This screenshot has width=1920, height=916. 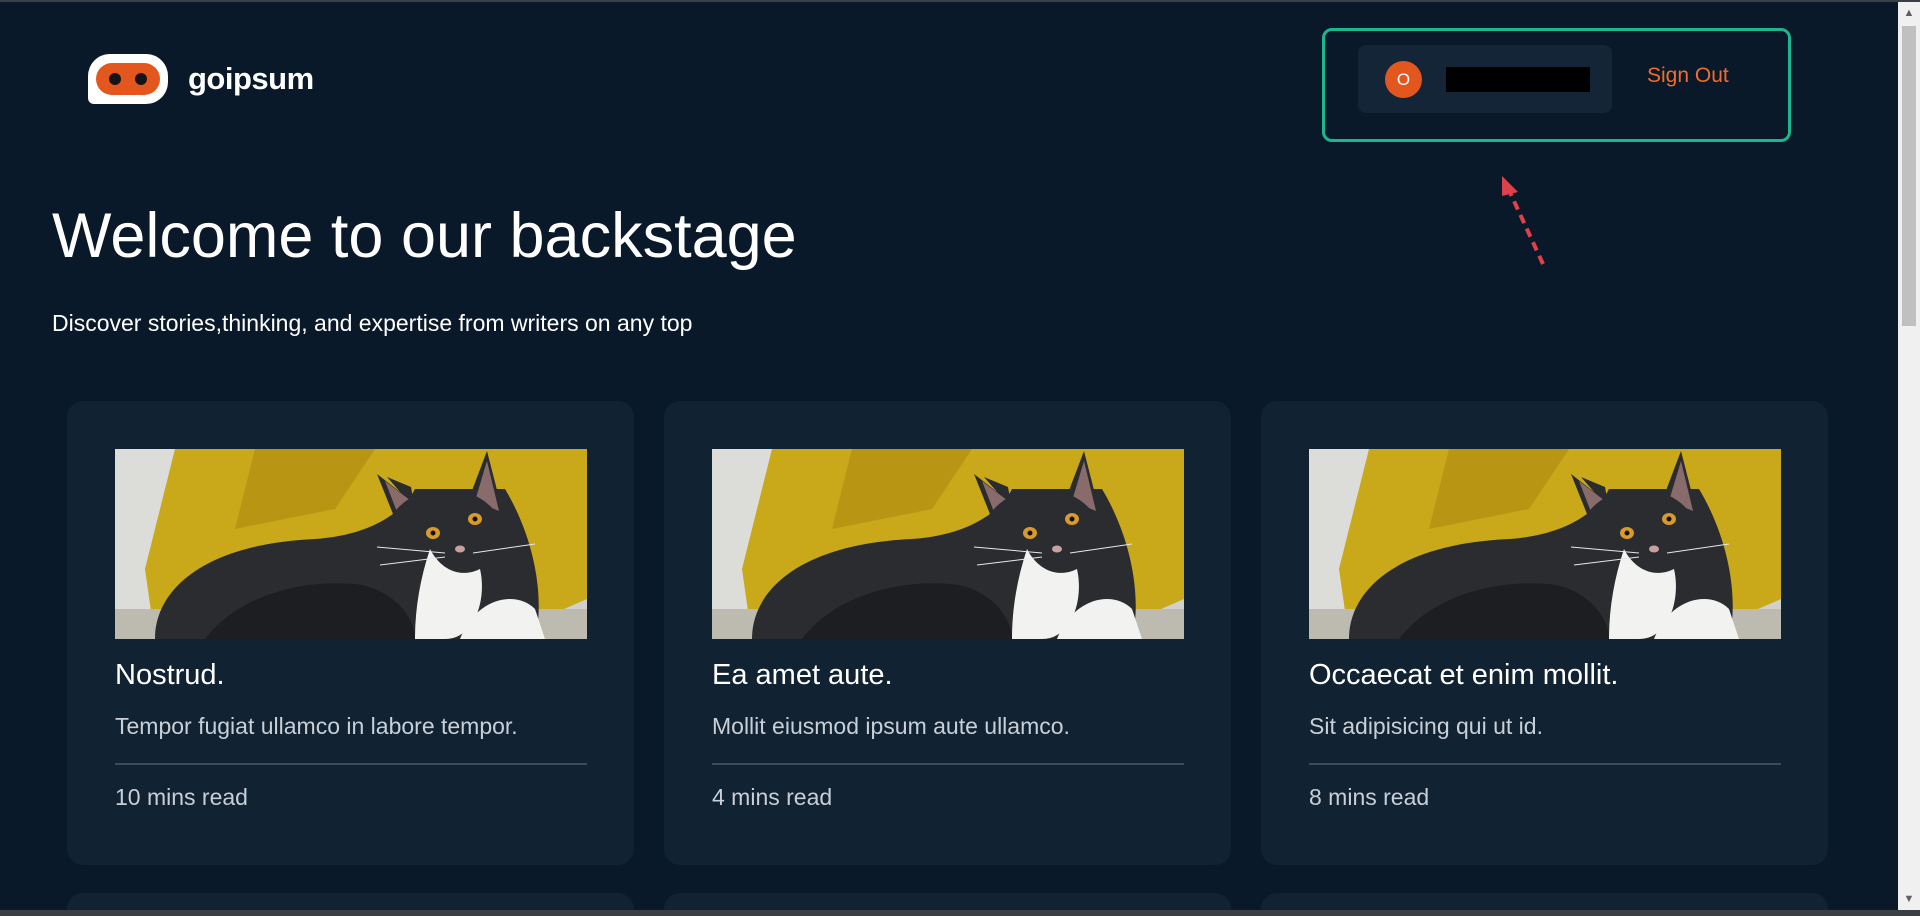 I want to click on scroll-up-arrow-icon: ▲, so click(x=1909, y=13).